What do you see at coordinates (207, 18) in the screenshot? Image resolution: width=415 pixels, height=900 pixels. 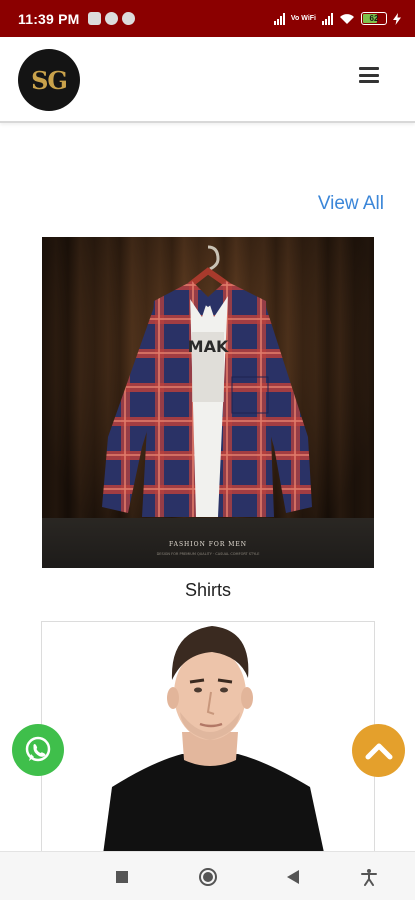 I see `status-bar: 11:39 PM Vo WiFi 62` at bounding box center [207, 18].